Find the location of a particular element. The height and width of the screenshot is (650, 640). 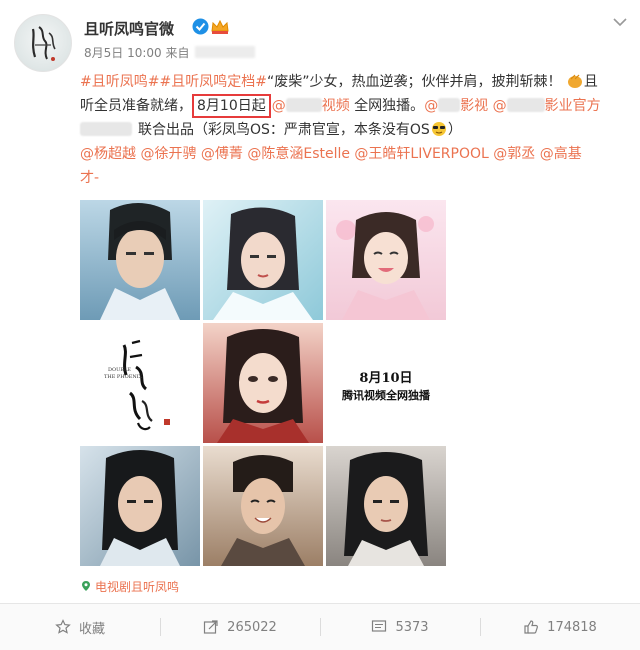

sunglasses-emoji-icon is located at coordinates (438, 129).